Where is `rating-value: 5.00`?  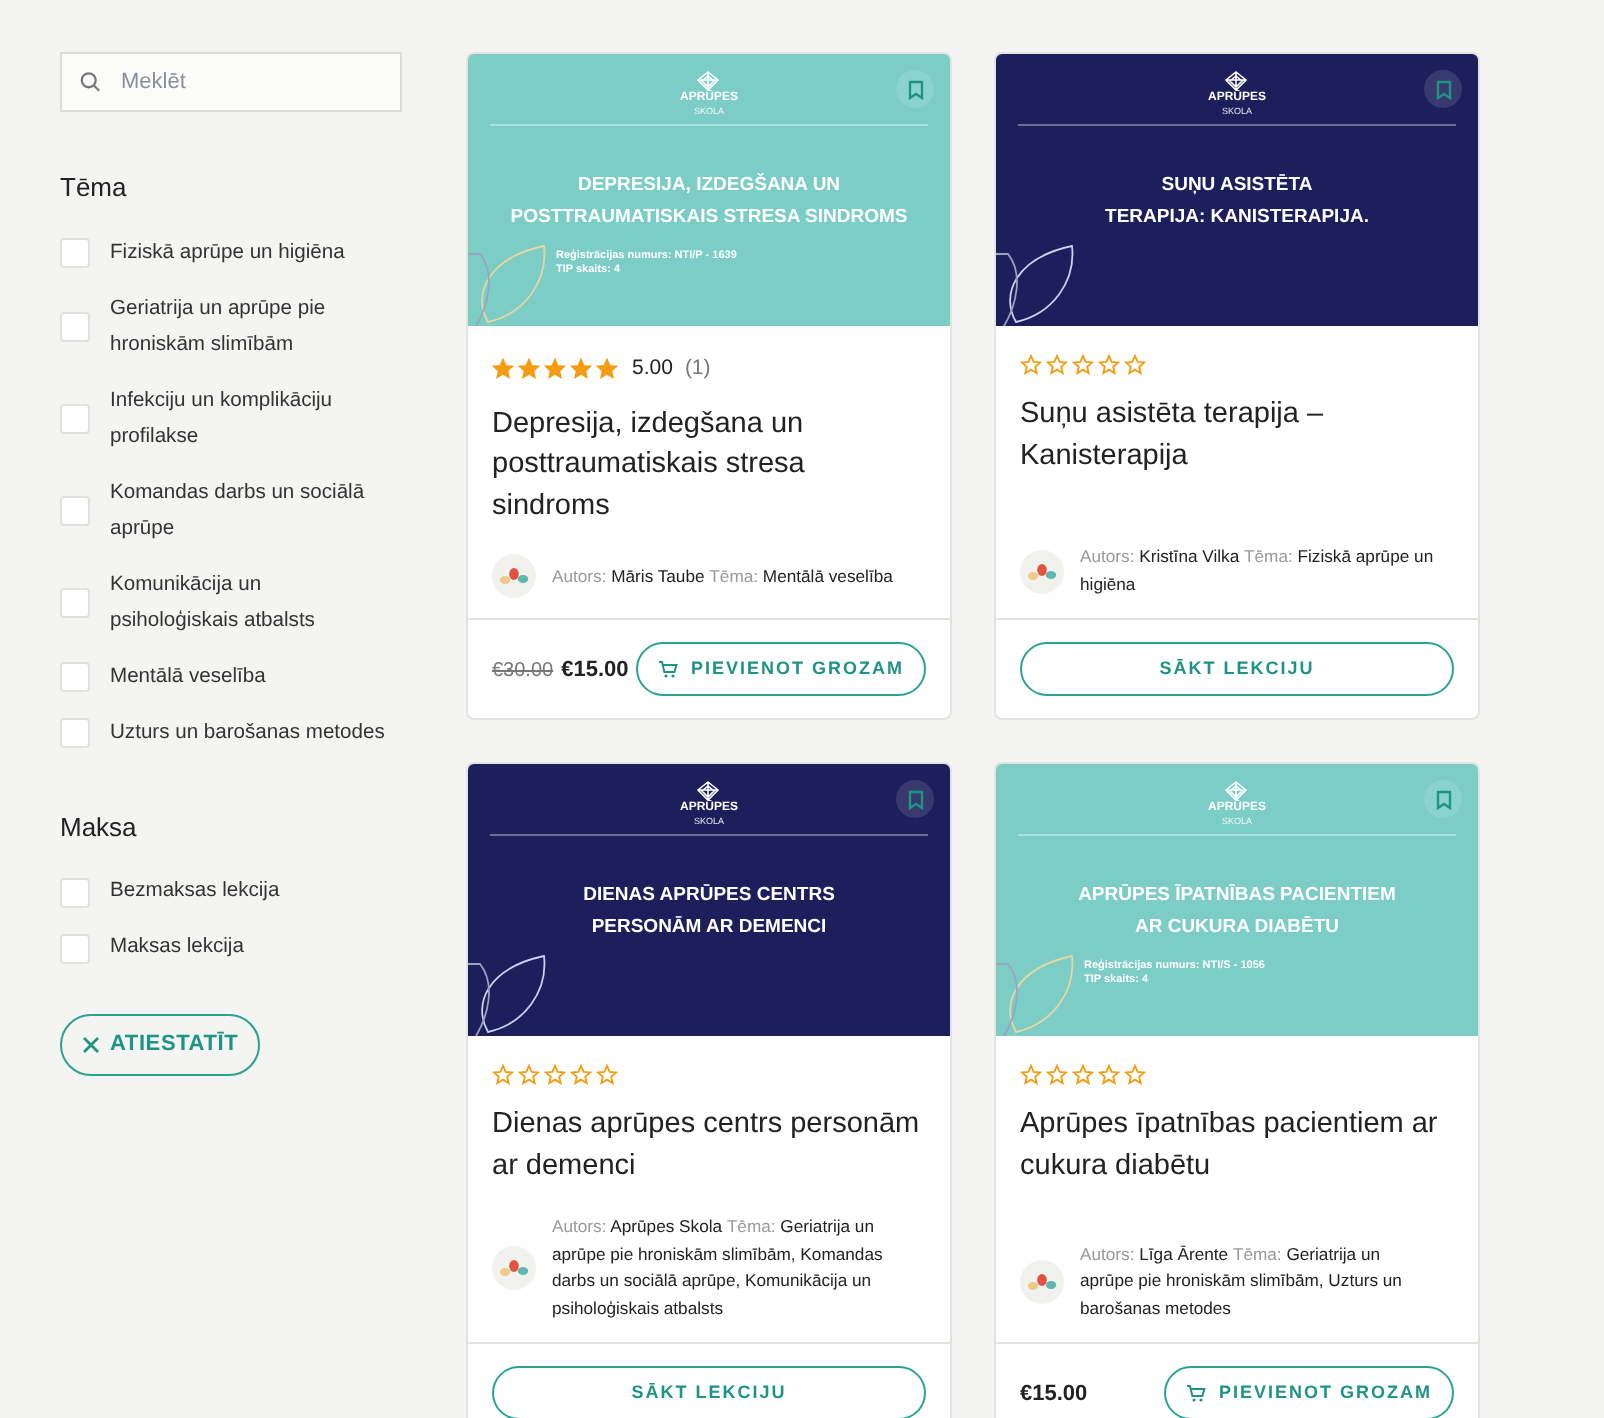 rating-value: 5.00 is located at coordinates (652, 369).